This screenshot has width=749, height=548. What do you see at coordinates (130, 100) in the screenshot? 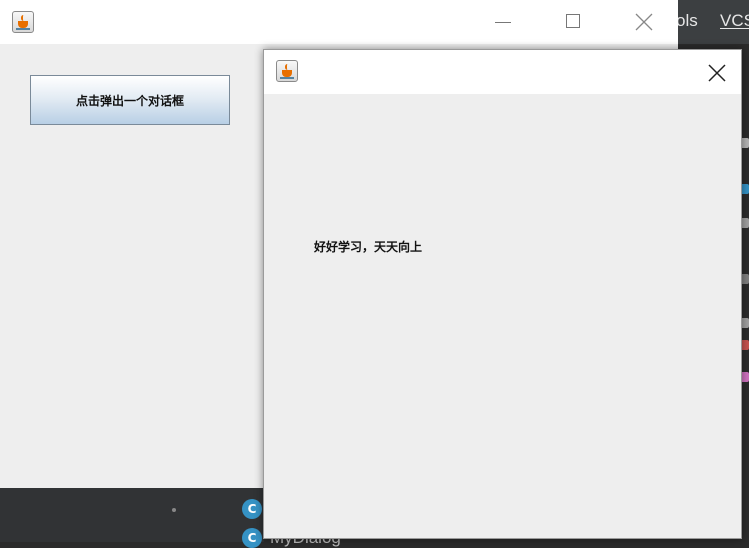
I see `open-dialog-button: 点击弹出一个对话框` at bounding box center [130, 100].